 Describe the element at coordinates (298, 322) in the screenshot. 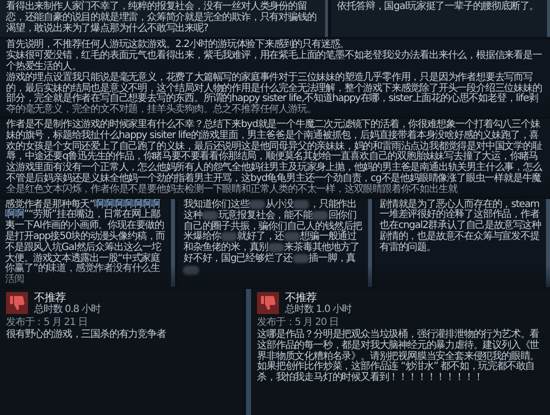

I see `posted-date: 发布于：5 月 20 日` at that location.